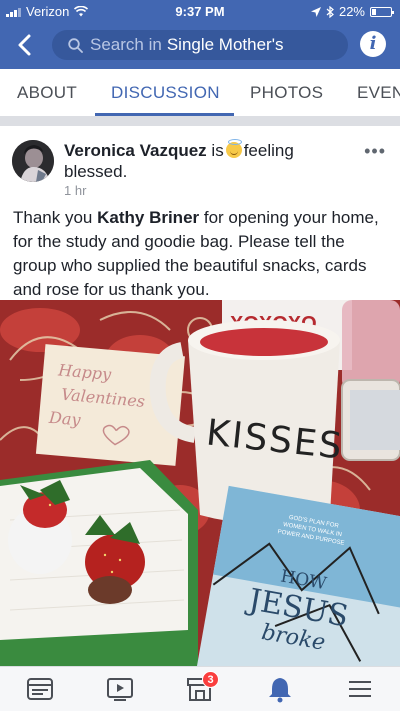 The width and height of the screenshot is (400, 711). I want to click on back-arrow-icon, so click(25, 45).